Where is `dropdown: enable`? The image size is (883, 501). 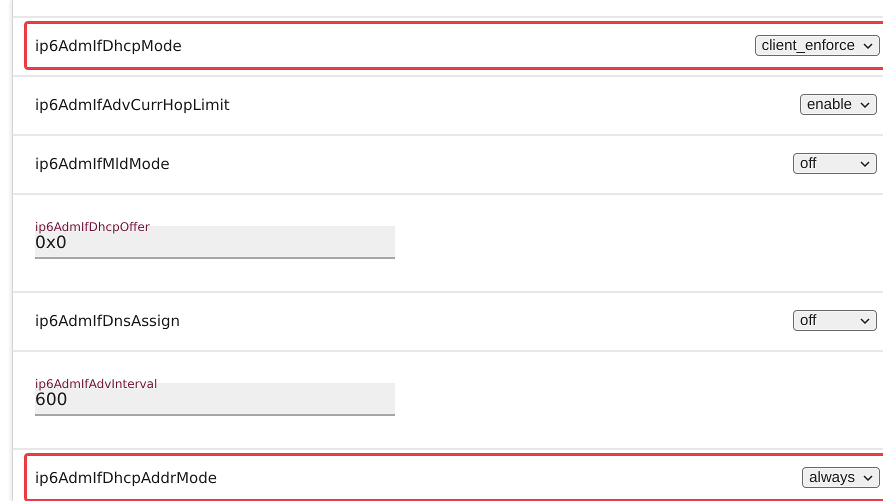 dropdown: enable is located at coordinates (838, 104).